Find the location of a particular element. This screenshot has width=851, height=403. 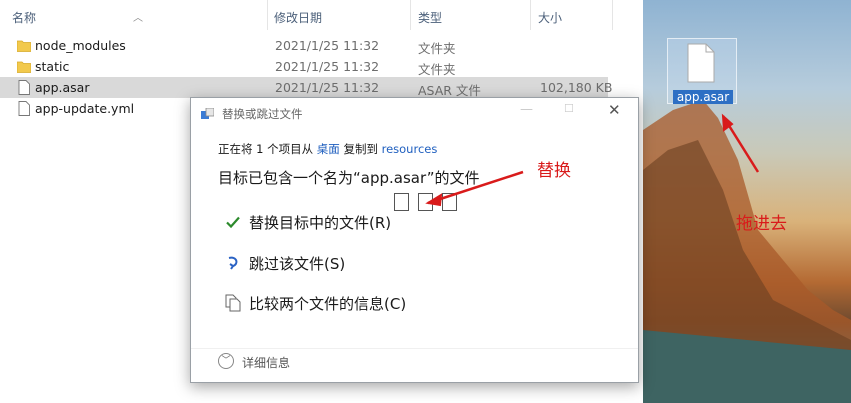

replace-arrowhead is located at coordinates (434, 200).